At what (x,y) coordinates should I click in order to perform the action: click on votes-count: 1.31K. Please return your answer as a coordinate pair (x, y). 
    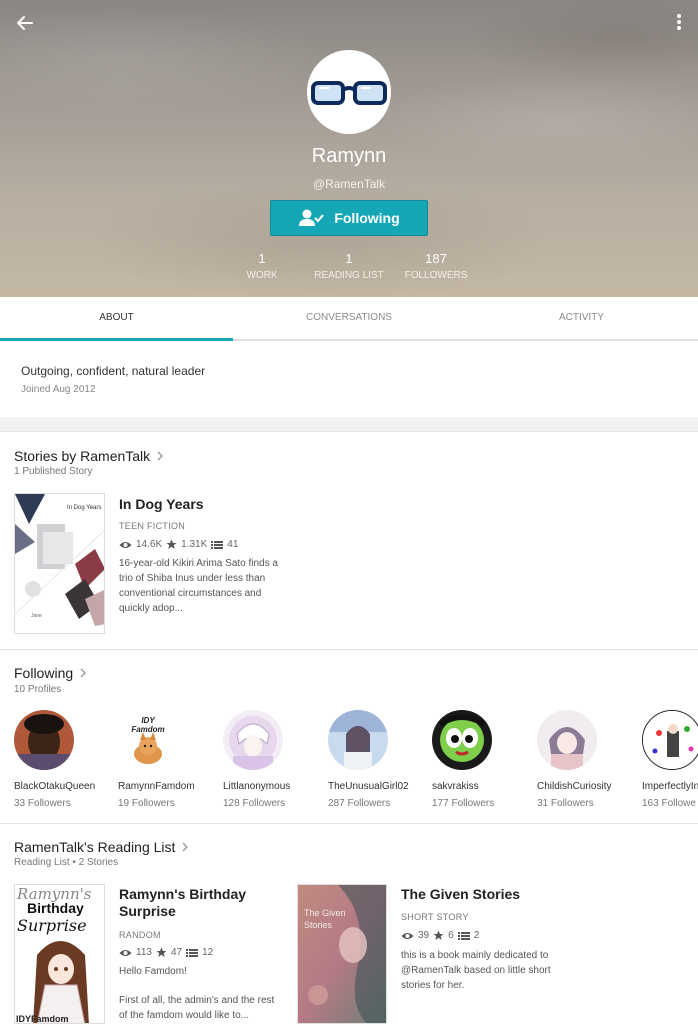
    Looking at the image, I should click on (194, 544).